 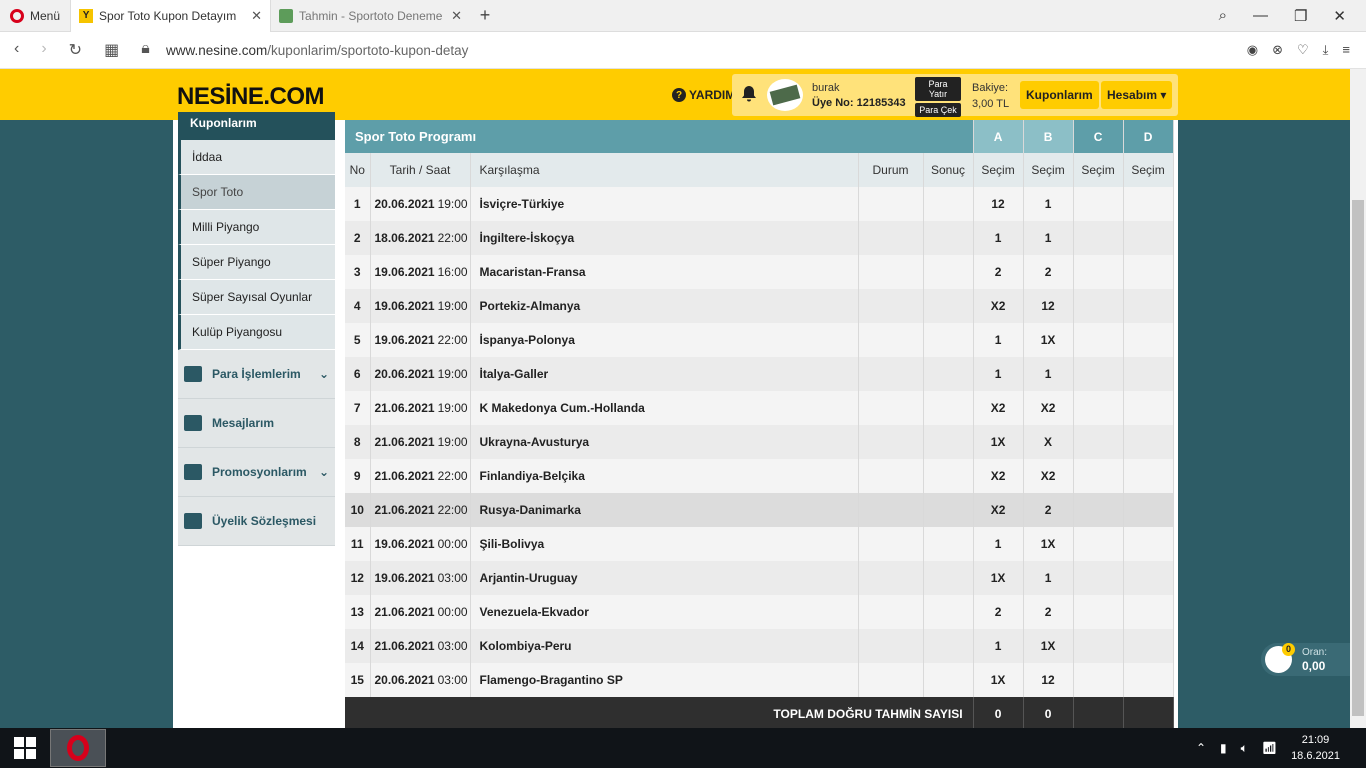 What do you see at coordinates (78, 748) in the screenshot?
I see `opera-taskbar-button` at bounding box center [78, 748].